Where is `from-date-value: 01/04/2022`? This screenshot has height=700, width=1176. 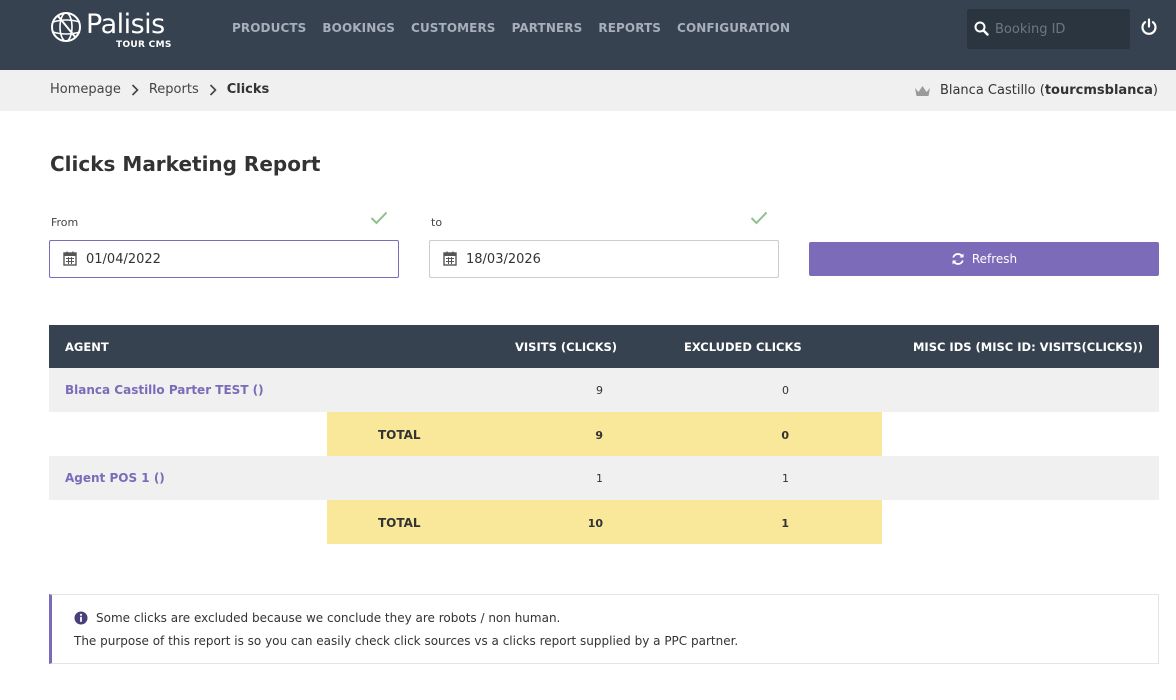 from-date-value: 01/04/2022 is located at coordinates (123, 259).